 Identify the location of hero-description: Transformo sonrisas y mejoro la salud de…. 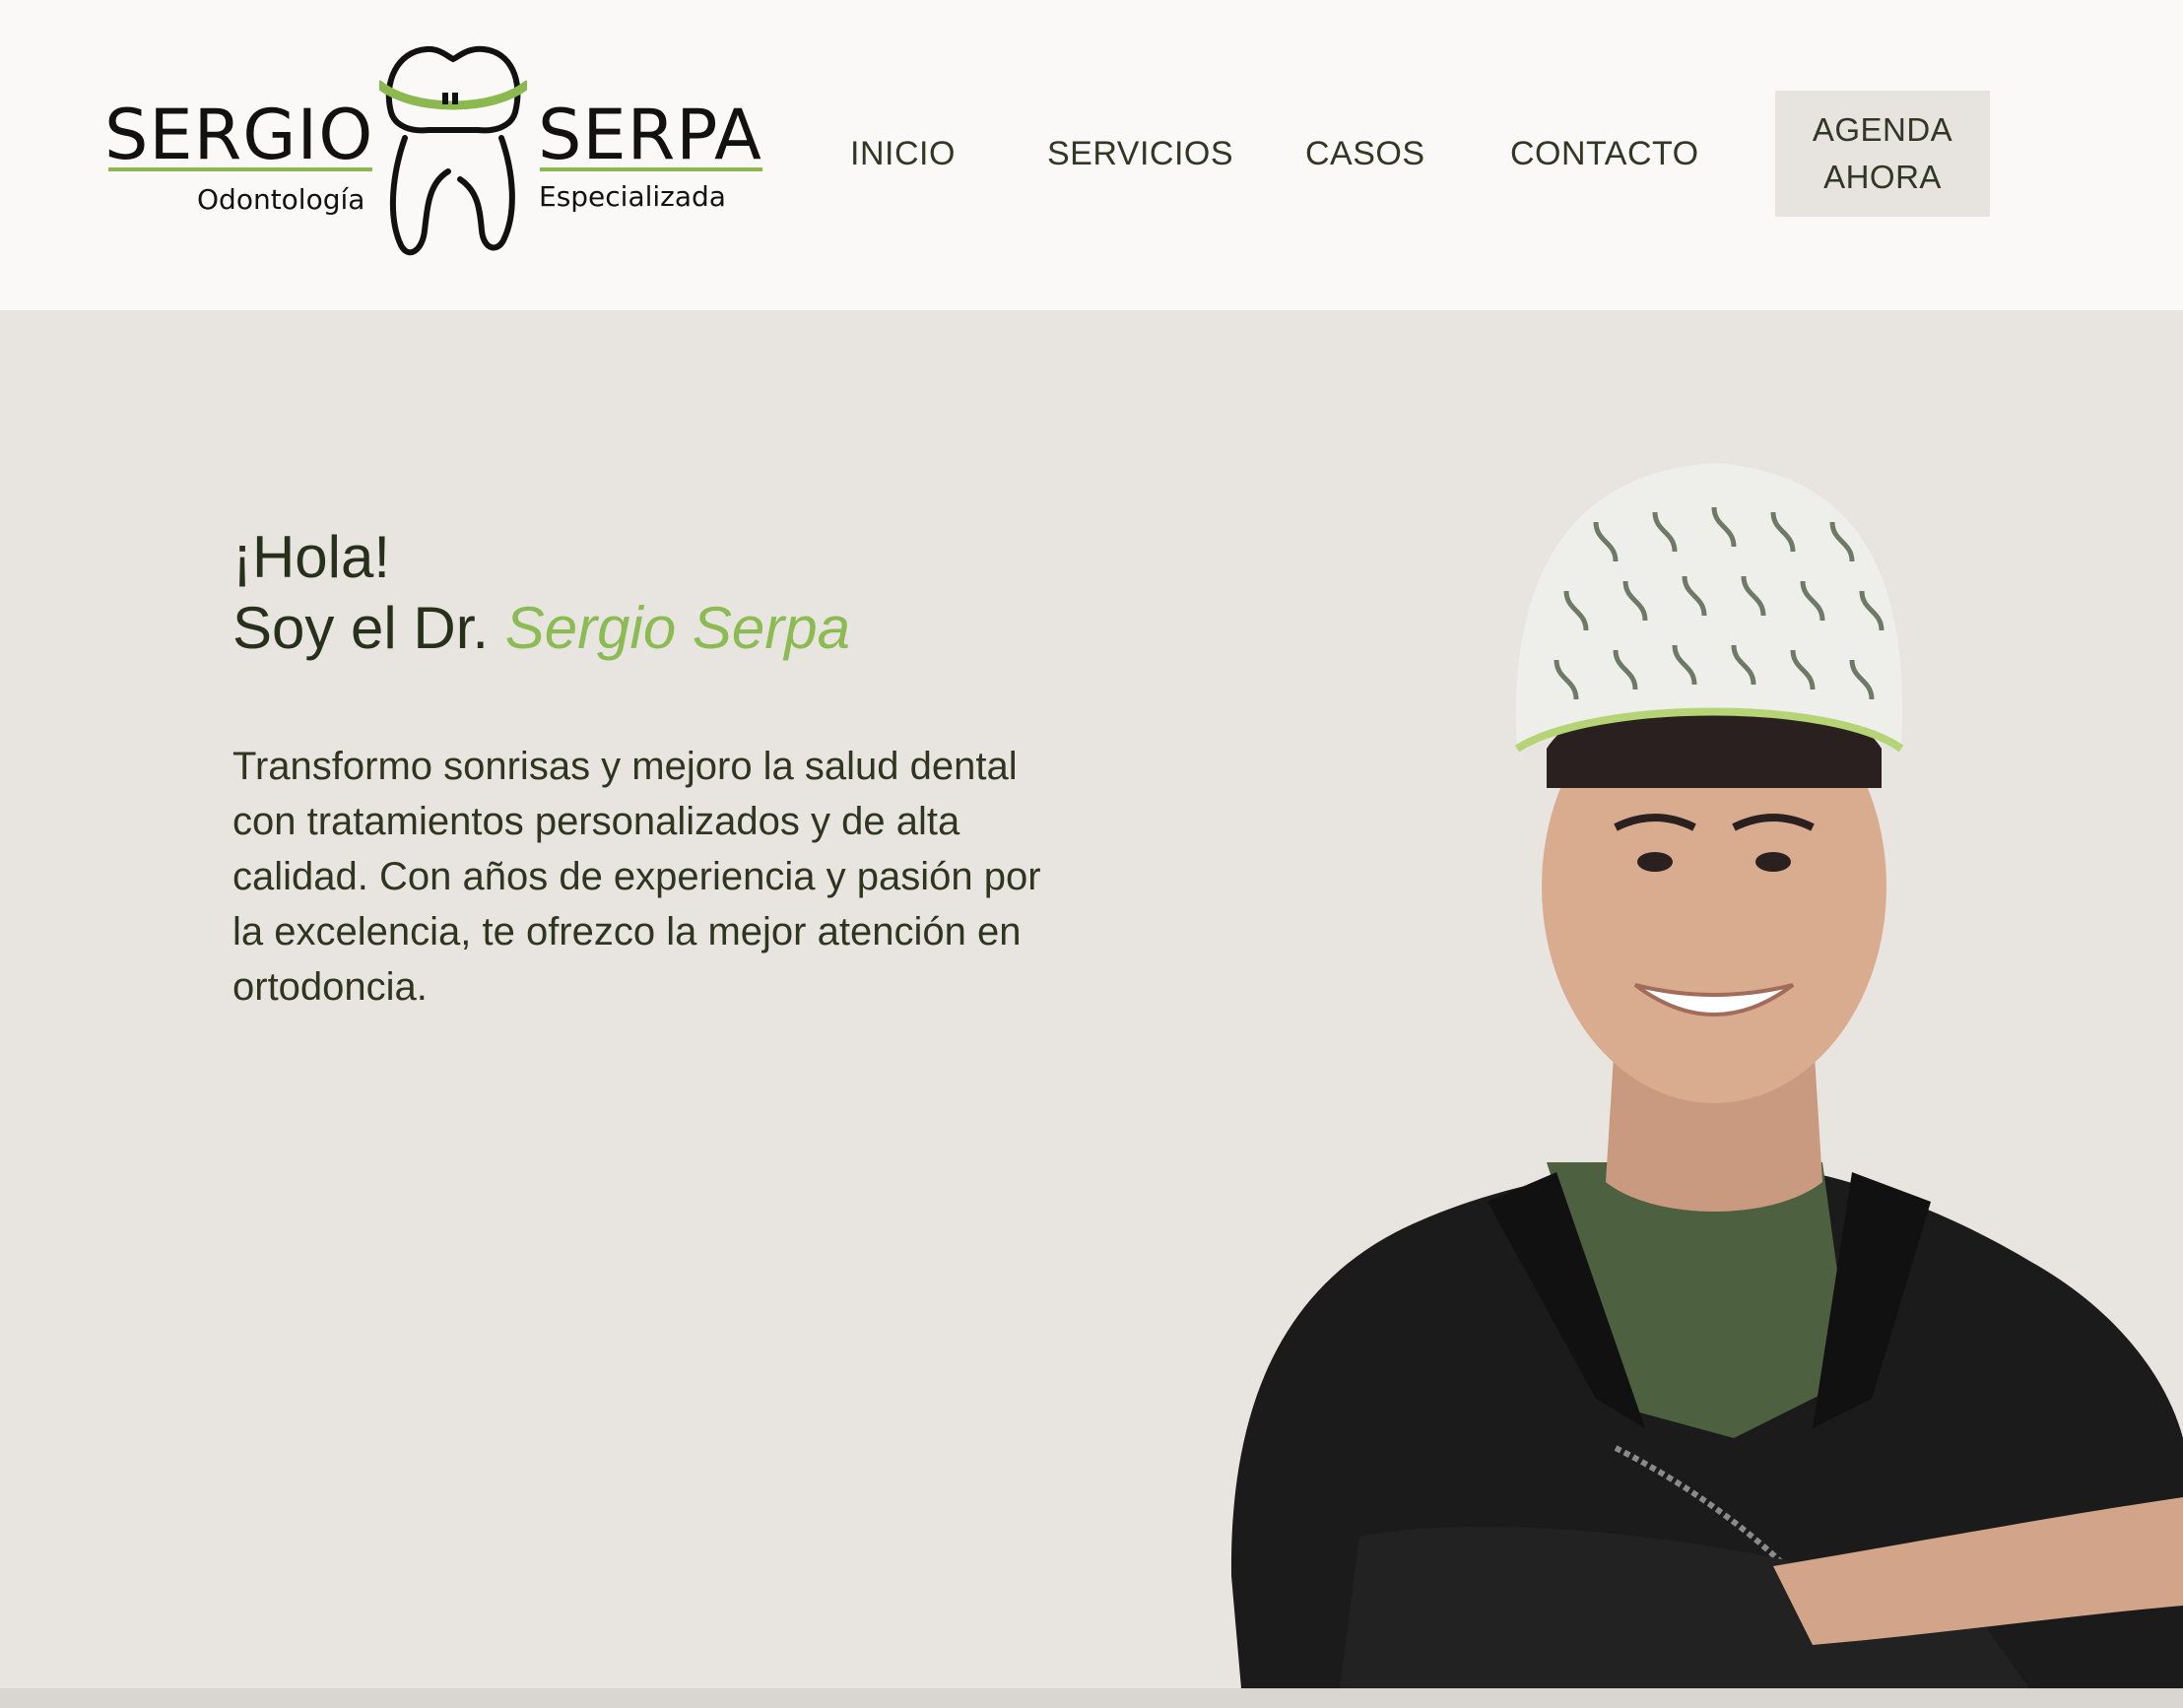
(637, 877).